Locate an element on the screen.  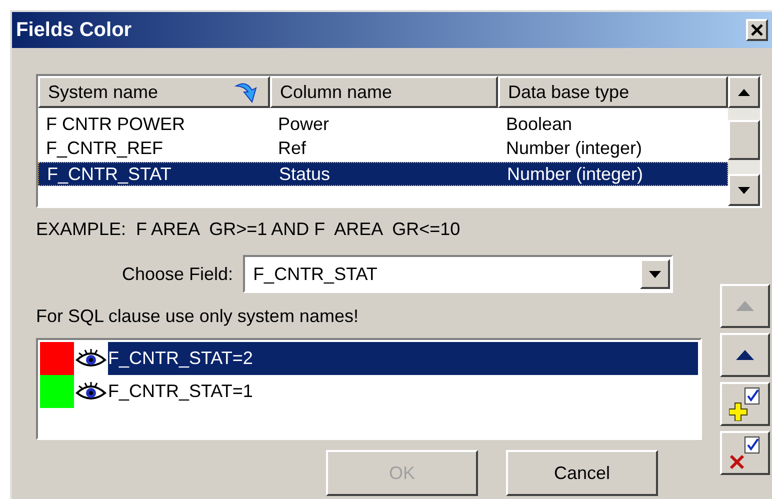
dialog-button: Cancel is located at coordinates (582, 473).